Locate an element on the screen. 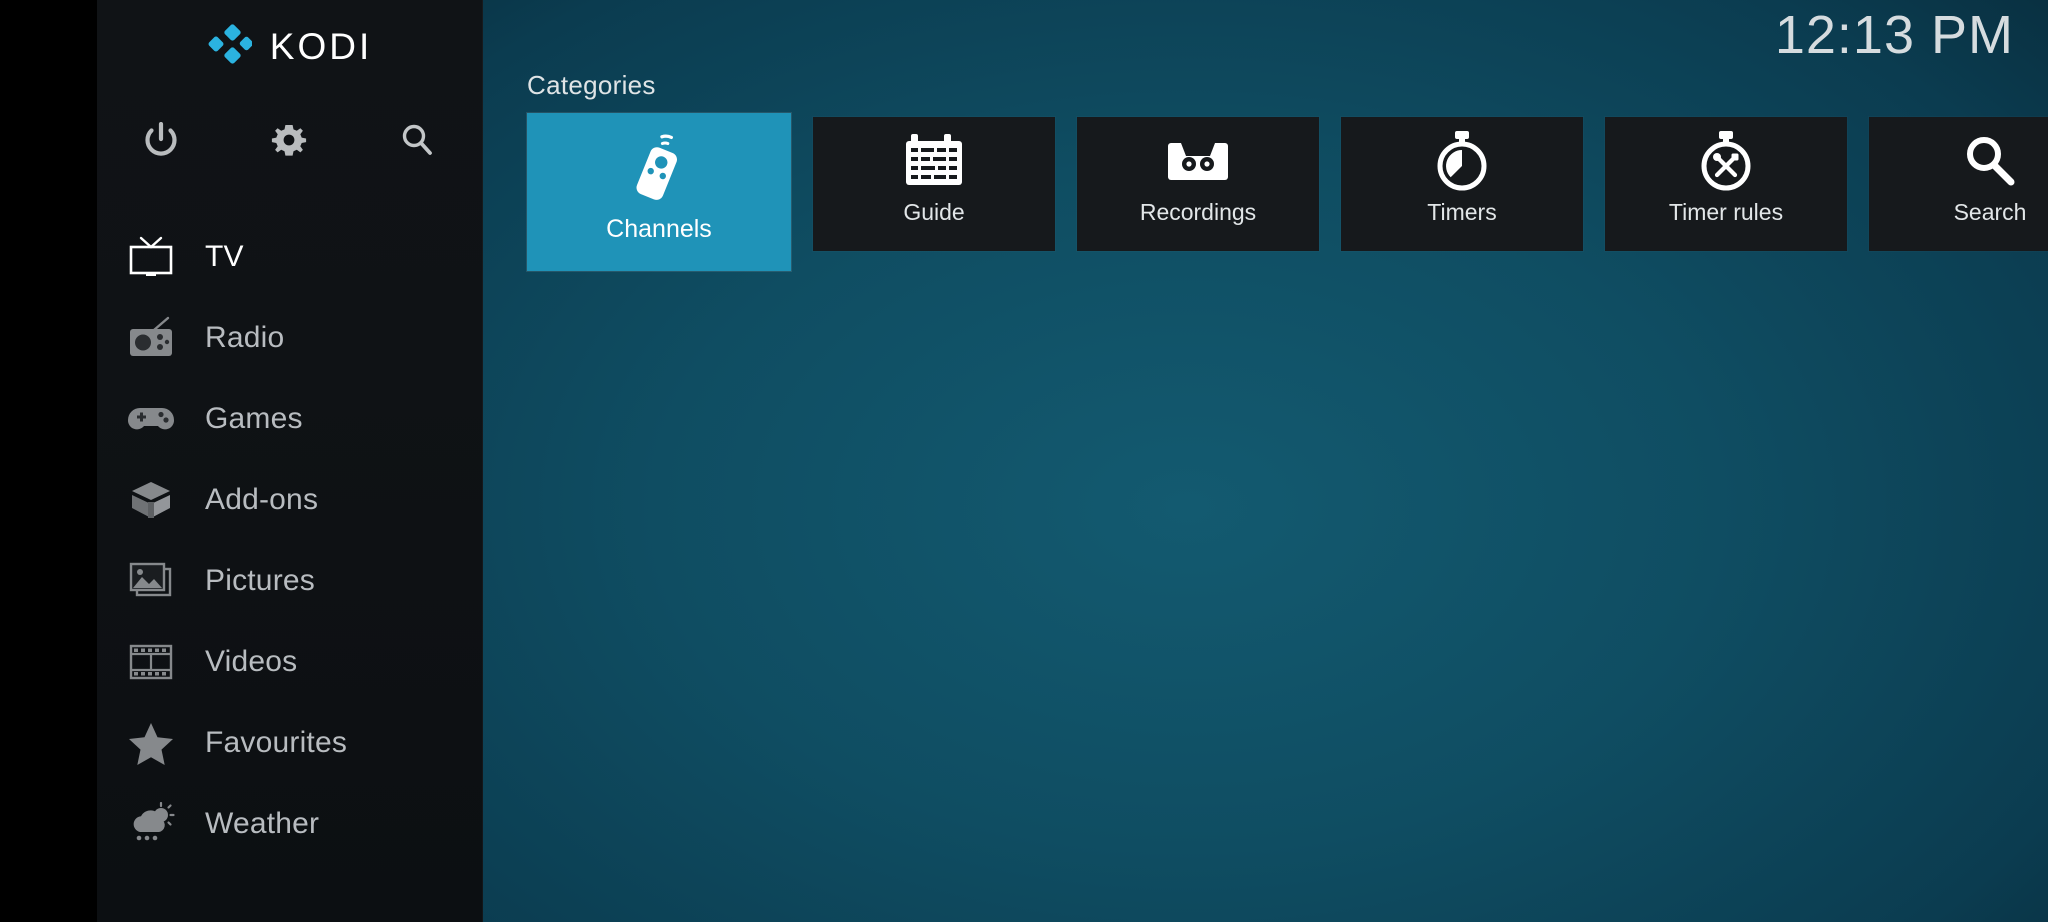 Image resolution: width=2048 pixels, height=922 pixels. sidebar-item-addons: Add-ons is located at coordinates (290, 499).